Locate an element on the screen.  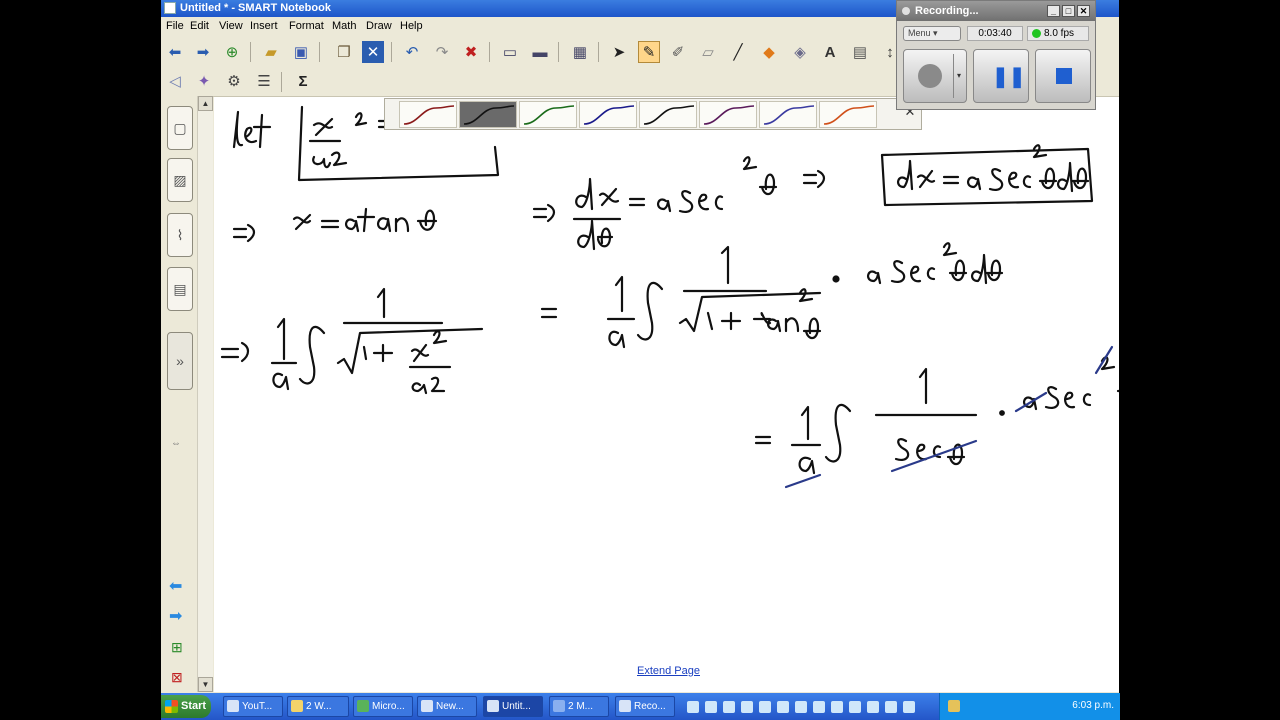
extend-page-link: Extend Page is located at coordinates (668, 671).